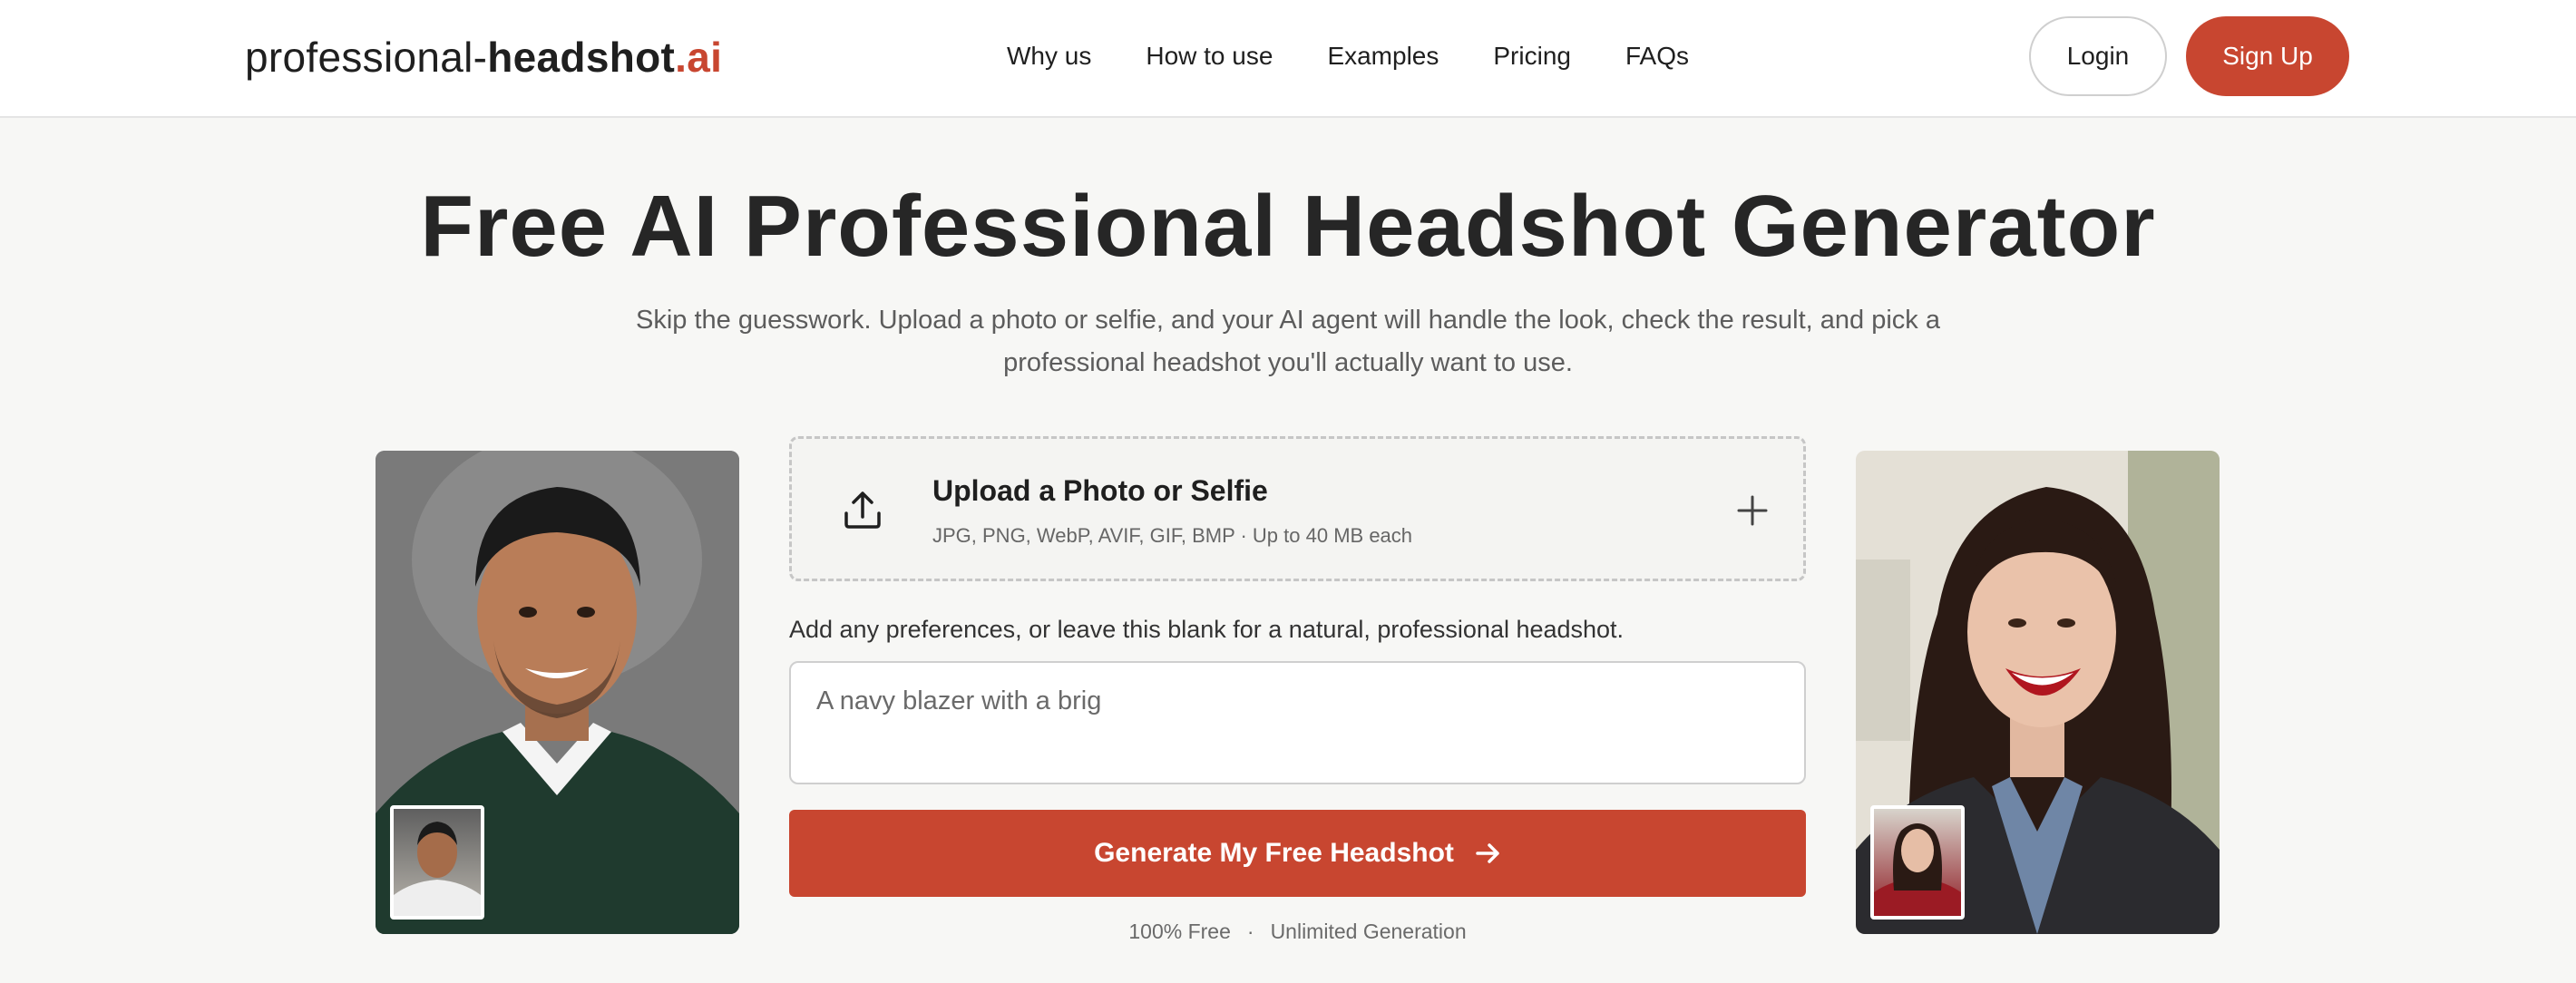 The height and width of the screenshot is (983, 2576). I want to click on upload-icon, so click(862, 510).